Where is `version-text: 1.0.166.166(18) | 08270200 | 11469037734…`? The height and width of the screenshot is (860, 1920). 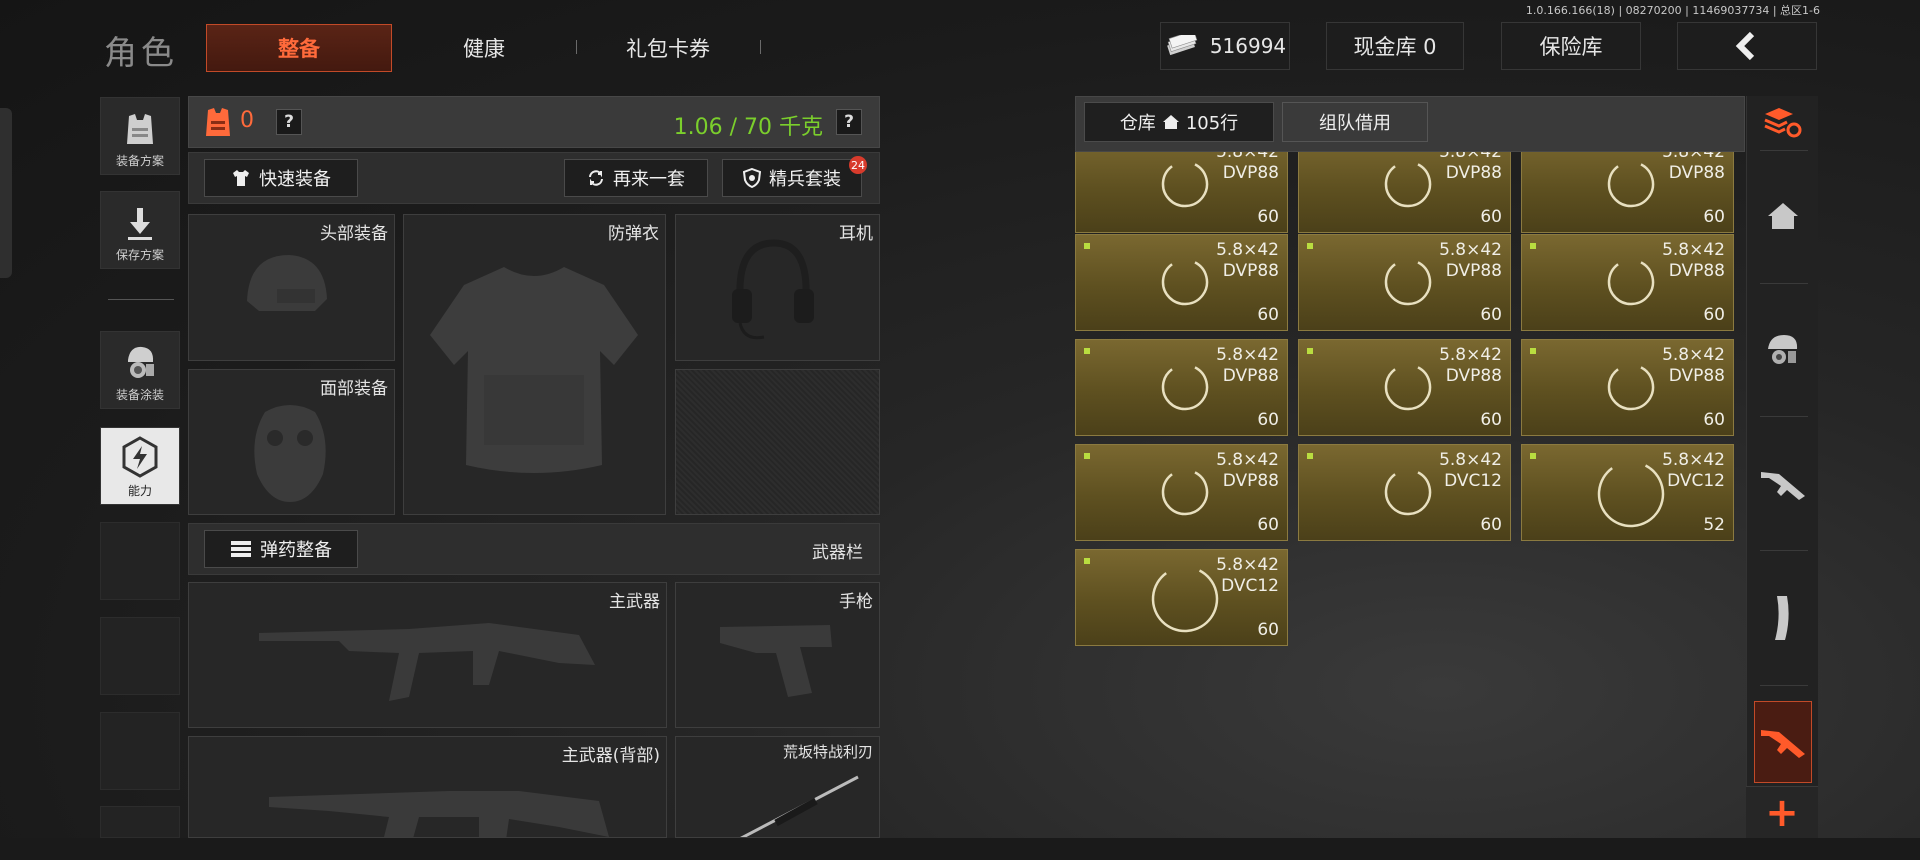
version-text: 1.0.166.166(18) | 08270200 | 11469037734… is located at coordinates (1672, 10).